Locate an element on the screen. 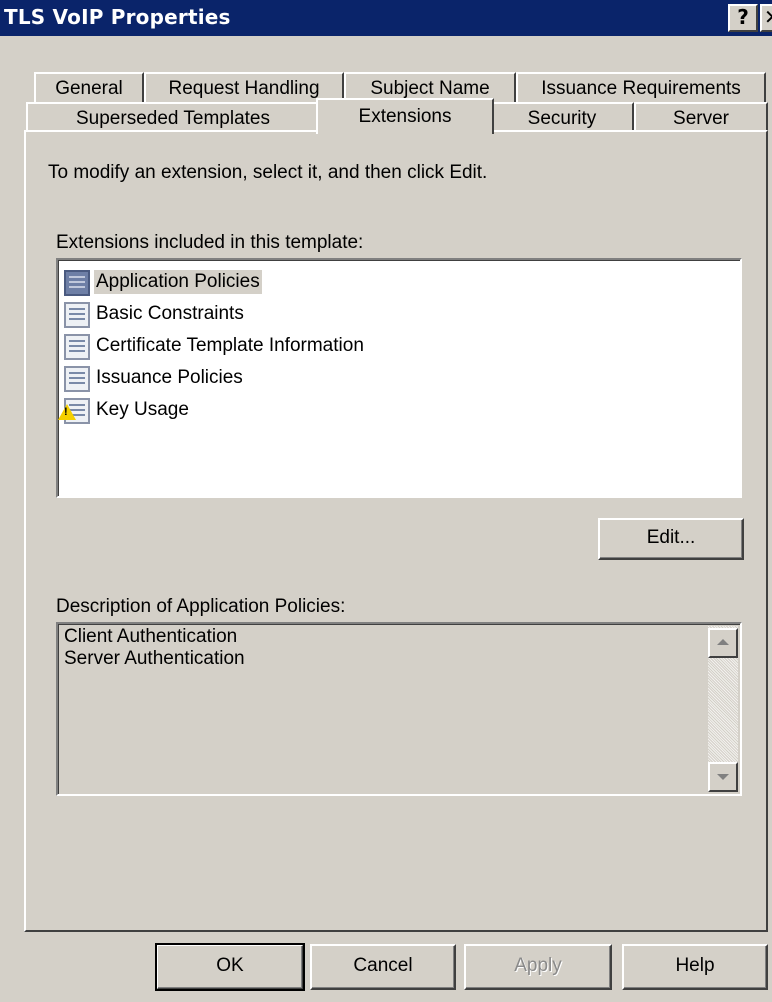 The height and width of the screenshot is (1002, 772). tab-superseded-templates: Superseded Templates is located at coordinates (173, 117).